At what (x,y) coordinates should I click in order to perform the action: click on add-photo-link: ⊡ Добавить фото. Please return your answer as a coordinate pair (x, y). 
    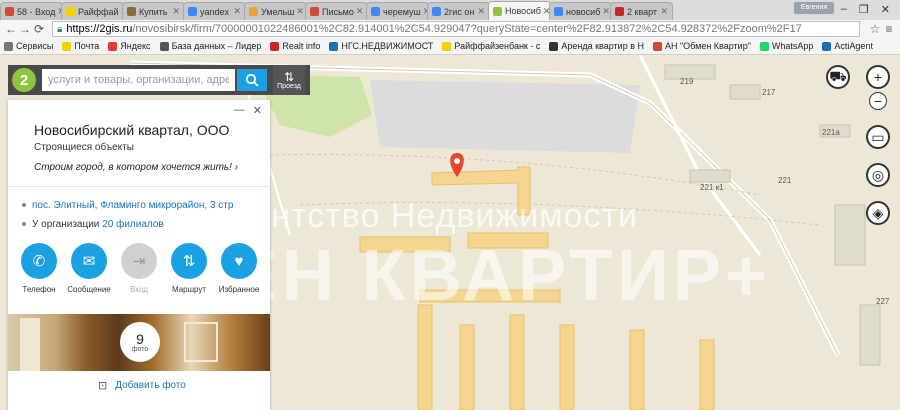
    Looking at the image, I should click on (142, 385).